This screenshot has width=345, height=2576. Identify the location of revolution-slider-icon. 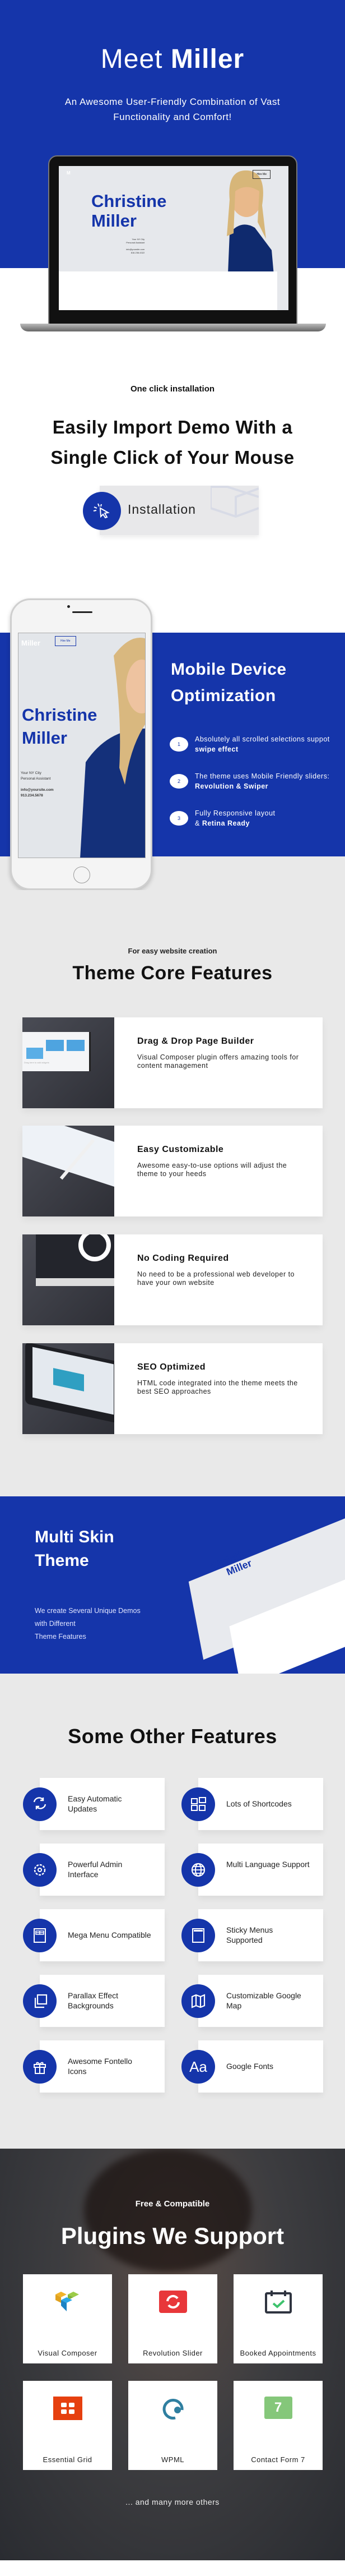
(172, 2302).